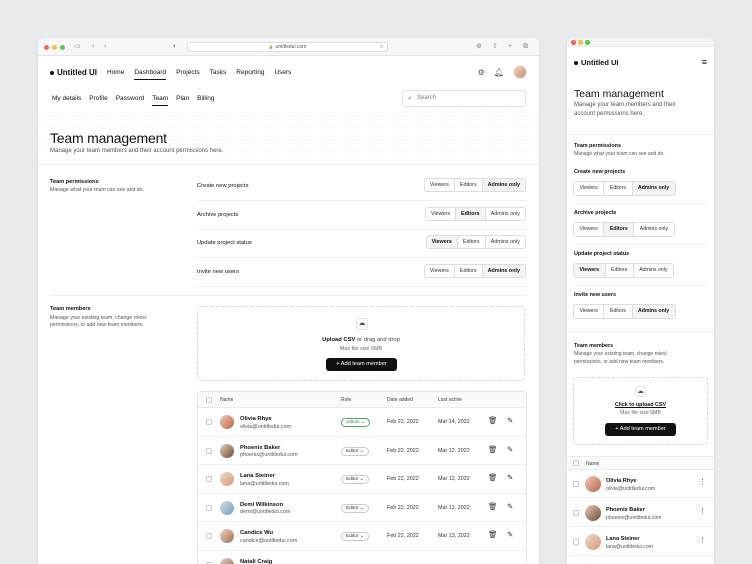  I want to click on nav-dashboard: Dashboard, so click(150, 74).